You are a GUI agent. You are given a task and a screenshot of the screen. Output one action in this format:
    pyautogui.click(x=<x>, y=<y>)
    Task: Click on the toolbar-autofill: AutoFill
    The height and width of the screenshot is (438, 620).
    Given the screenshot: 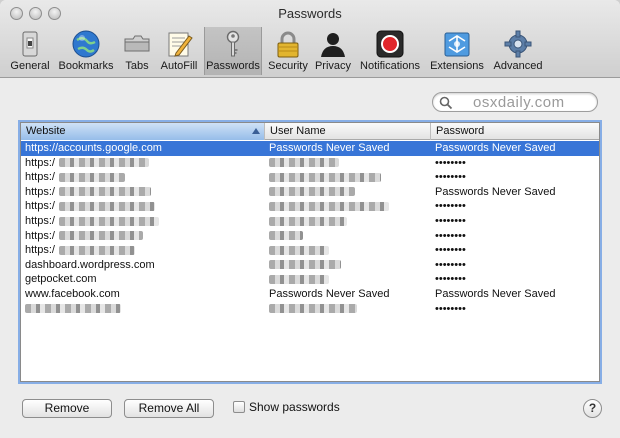 What is the action you would take?
    pyautogui.click(x=179, y=51)
    